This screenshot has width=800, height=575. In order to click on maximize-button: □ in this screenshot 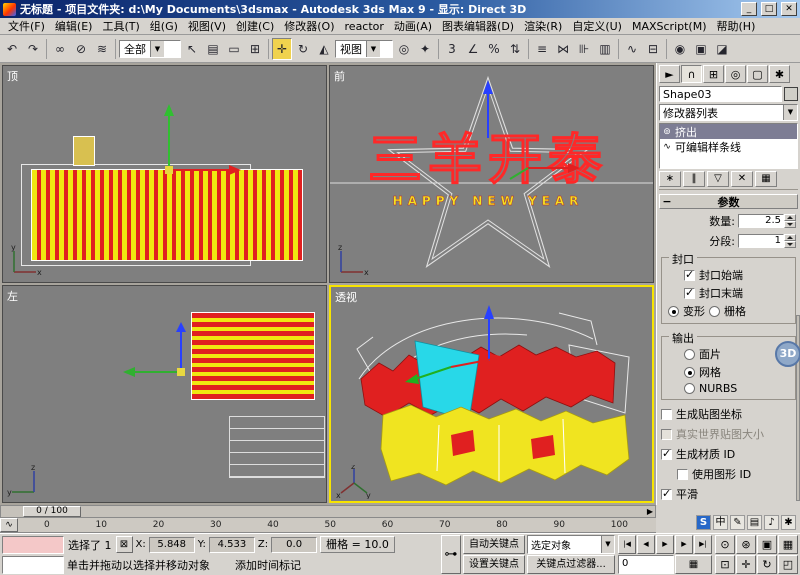, I will do `click(769, 9)`.